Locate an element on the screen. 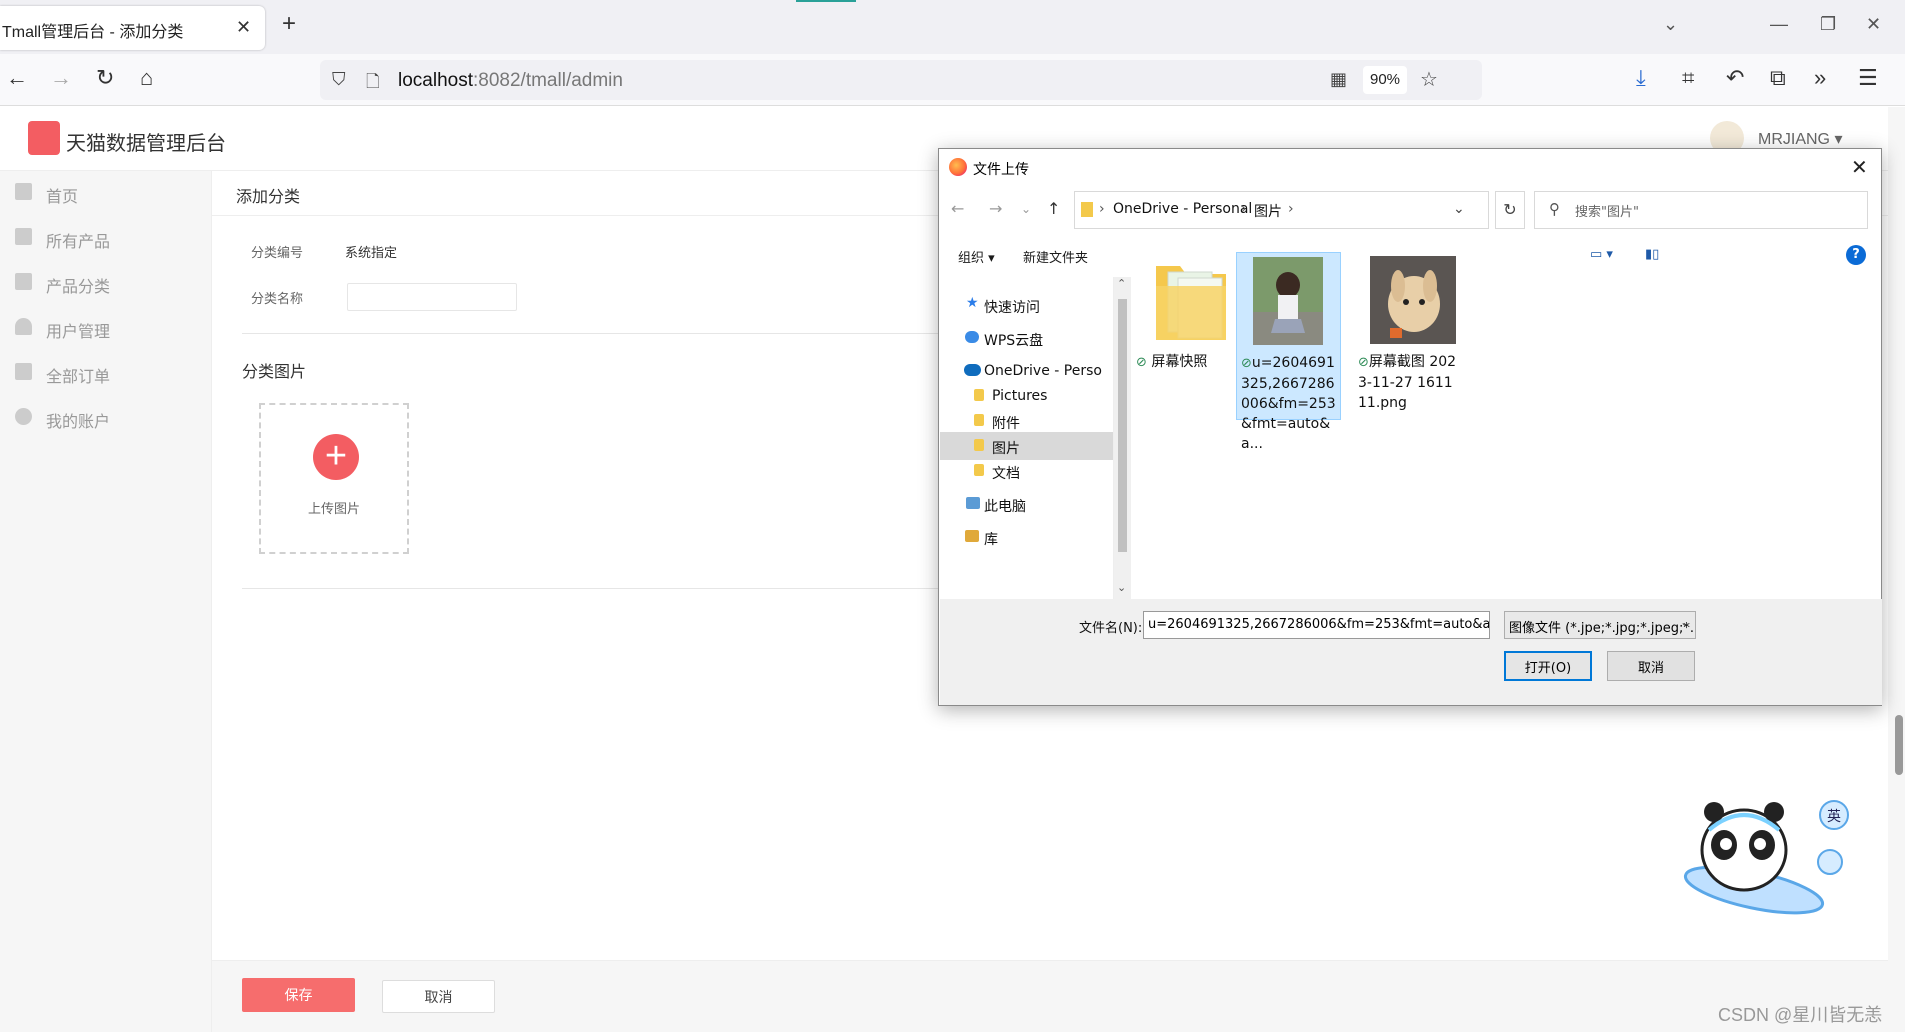  recent-locations-icon: ⌄ is located at coordinates (1026, 209).